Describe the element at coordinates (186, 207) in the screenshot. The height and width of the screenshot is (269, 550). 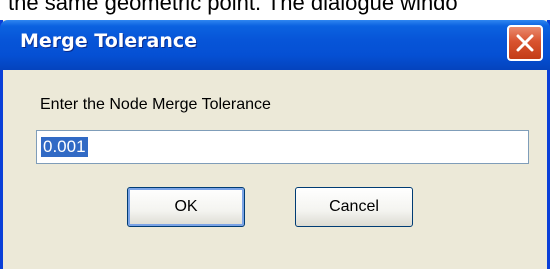
I see `ok-button: OK` at that location.